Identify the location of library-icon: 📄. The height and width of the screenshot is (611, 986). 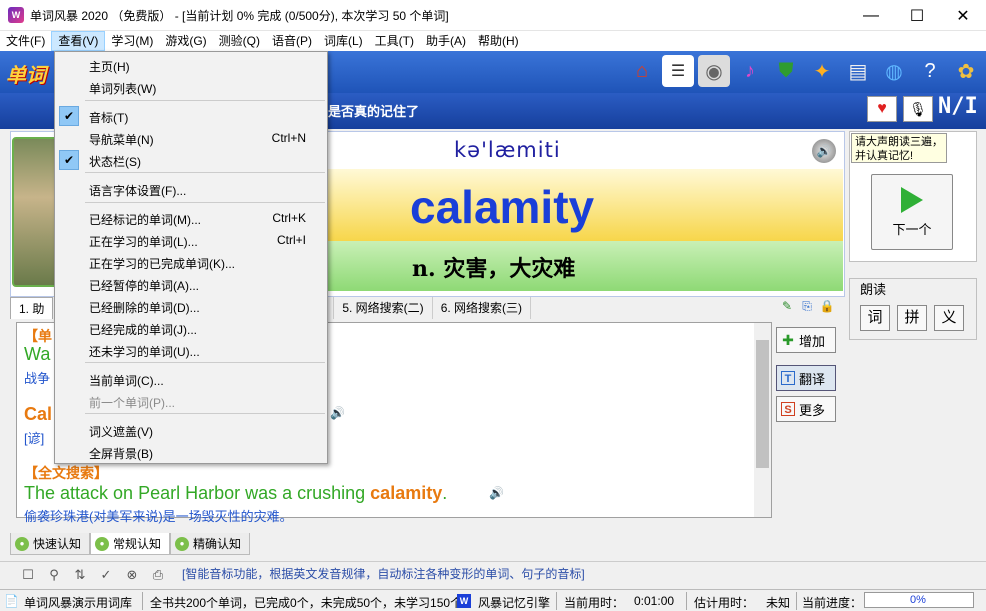
(11, 601).